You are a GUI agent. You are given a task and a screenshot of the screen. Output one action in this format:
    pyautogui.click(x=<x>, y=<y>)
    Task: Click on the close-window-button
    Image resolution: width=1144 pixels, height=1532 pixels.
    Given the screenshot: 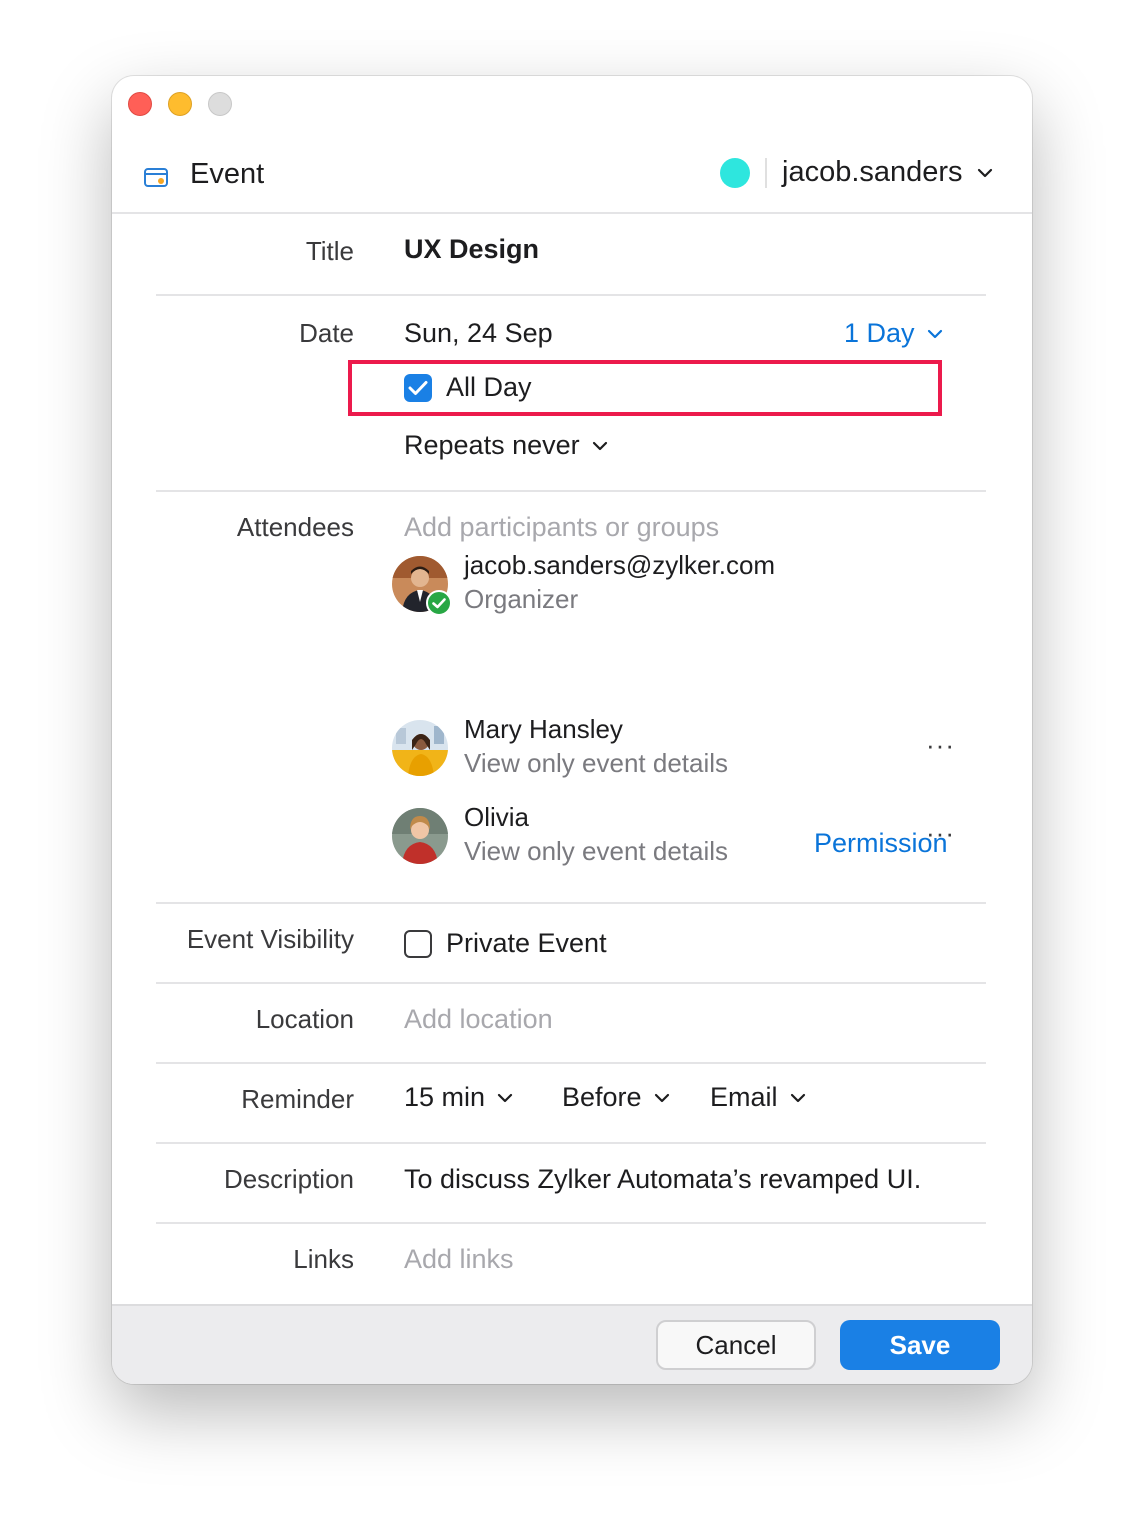 What is the action you would take?
    pyautogui.click(x=140, y=104)
    